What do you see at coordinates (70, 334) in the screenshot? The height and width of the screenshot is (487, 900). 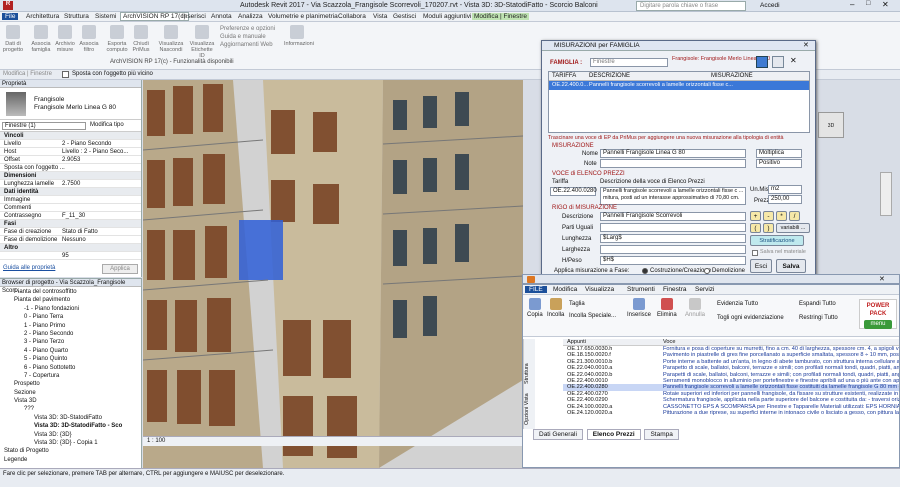 I see `tree-item: 2 - Piano Secondo` at bounding box center [70, 334].